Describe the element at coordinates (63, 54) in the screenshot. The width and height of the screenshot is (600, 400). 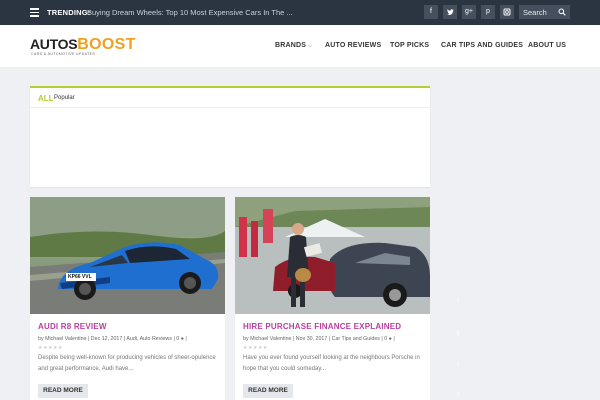
I see `logo-tagline: CARS & AUTOMOTIVE UPDATES` at that location.